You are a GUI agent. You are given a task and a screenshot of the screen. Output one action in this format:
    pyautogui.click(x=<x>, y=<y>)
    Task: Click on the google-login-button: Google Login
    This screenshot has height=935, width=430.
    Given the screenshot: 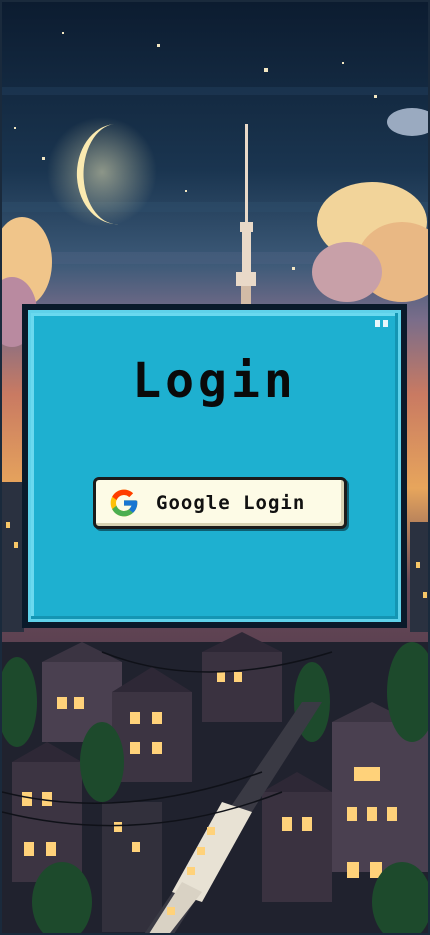 What is the action you would take?
    pyautogui.click(x=220, y=503)
    